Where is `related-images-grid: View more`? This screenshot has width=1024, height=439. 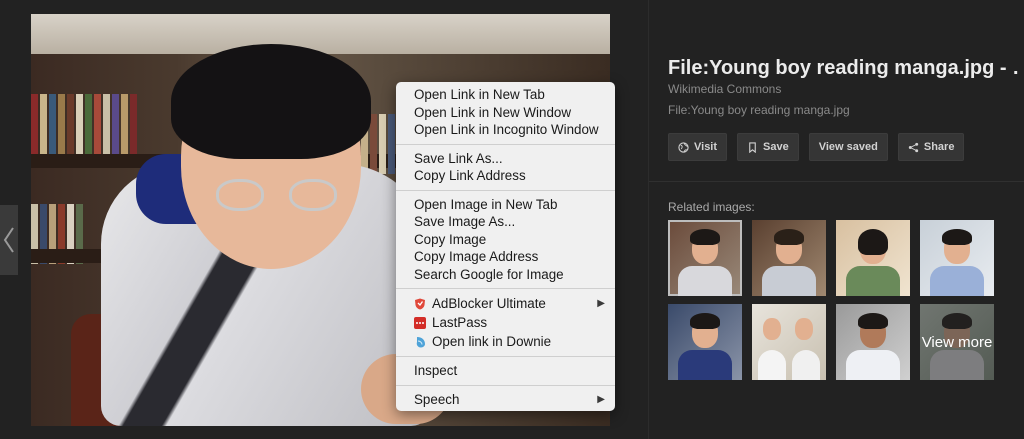
related-images-grid: View more is located at coordinates (831, 300).